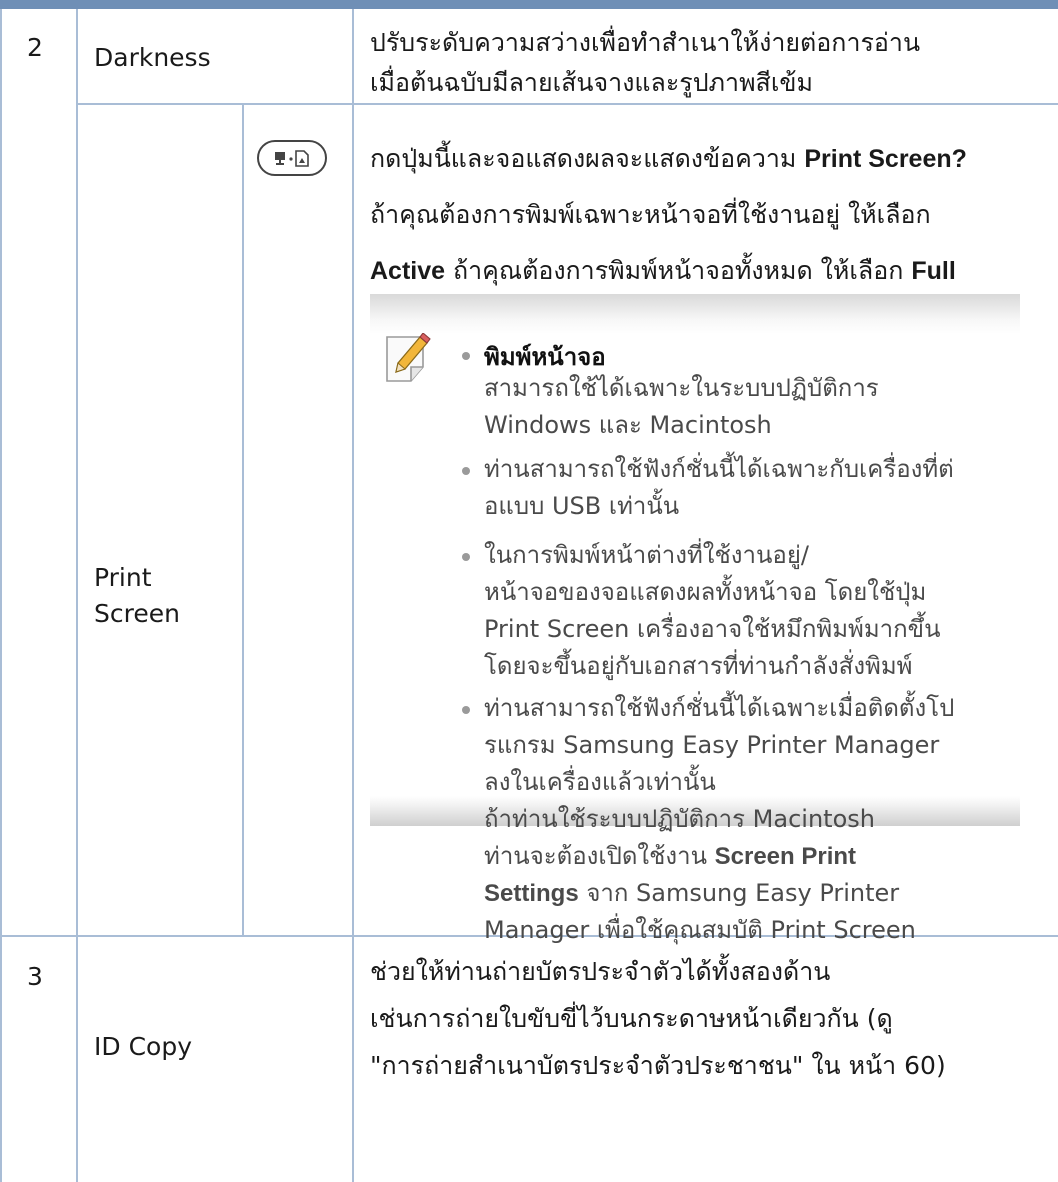  I want to click on text-line: ท่านจะต้องเปิดใช้งาน Screen Print, so click(670, 856).